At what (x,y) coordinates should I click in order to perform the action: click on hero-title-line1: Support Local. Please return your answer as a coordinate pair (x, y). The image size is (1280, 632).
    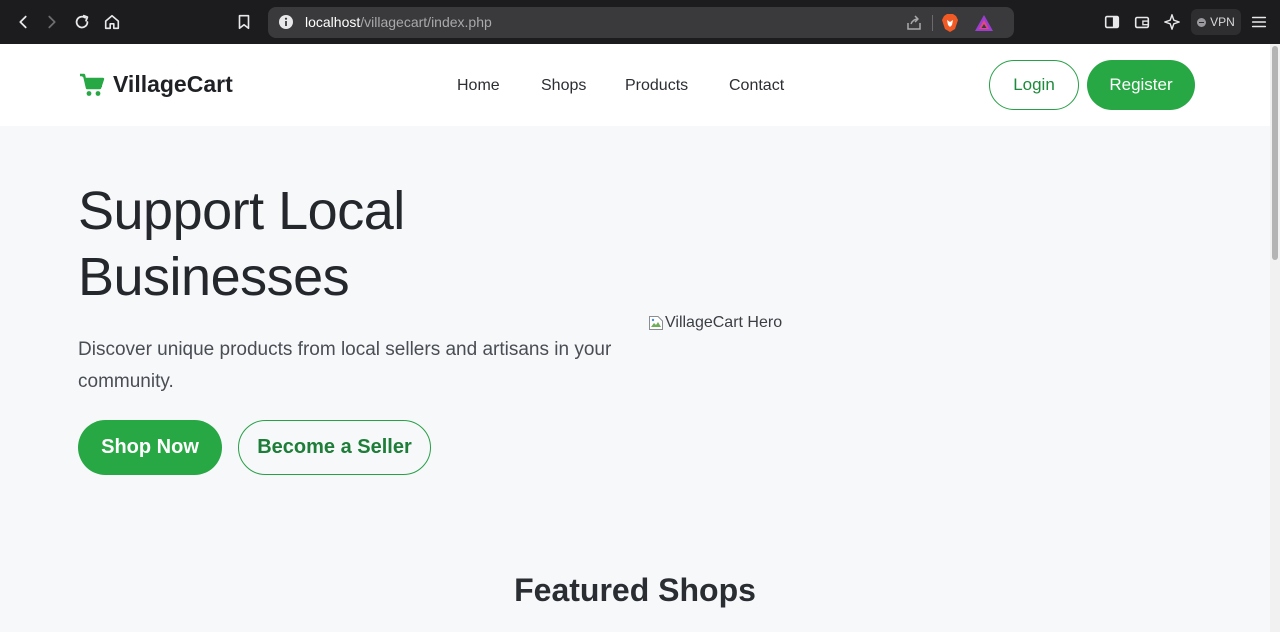
    Looking at the image, I should click on (241, 211).